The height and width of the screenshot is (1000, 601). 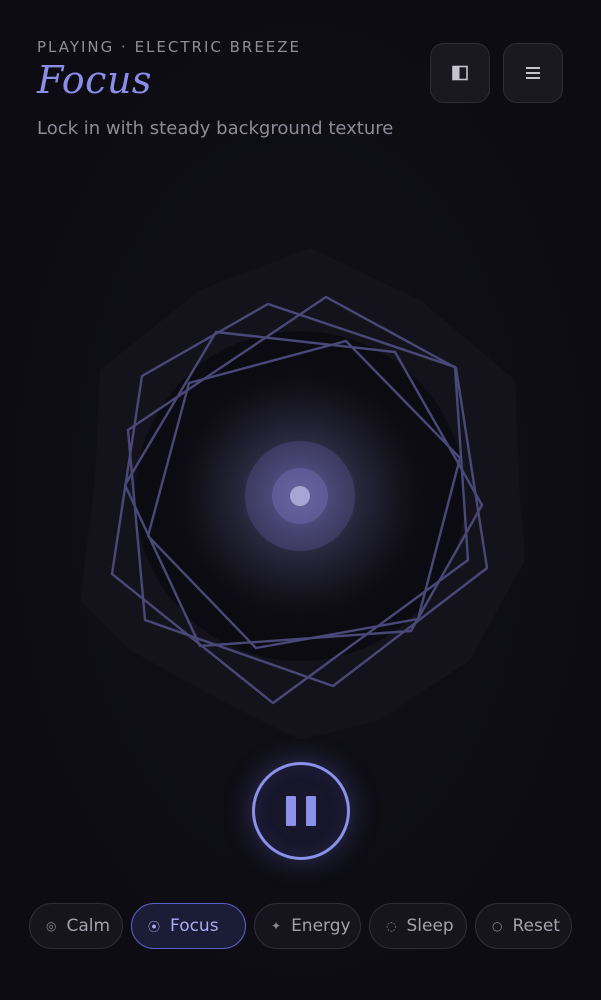 I want to click on dotted-circle-icon: ◌, so click(x=391, y=926).